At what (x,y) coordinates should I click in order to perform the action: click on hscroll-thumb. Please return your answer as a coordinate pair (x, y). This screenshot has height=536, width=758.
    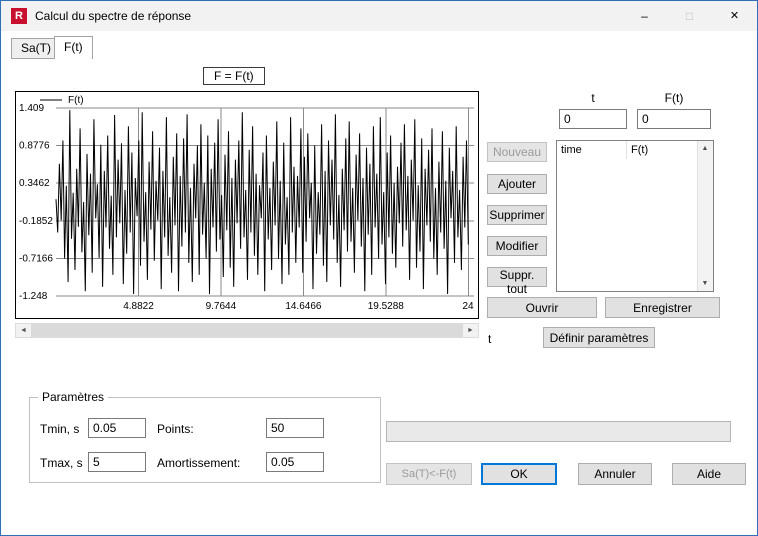
    Looking at the image, I should click on (247, 330).